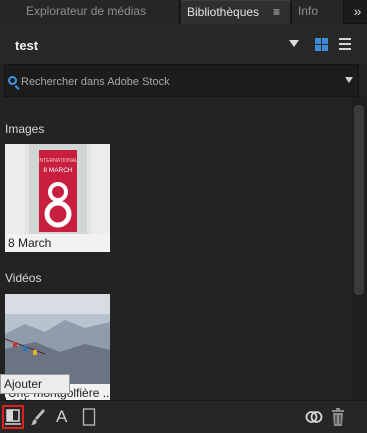  Describe the element at coordinates (35, 391) in the screenshot. I see `tooltip: Ajouter Look` at that location.